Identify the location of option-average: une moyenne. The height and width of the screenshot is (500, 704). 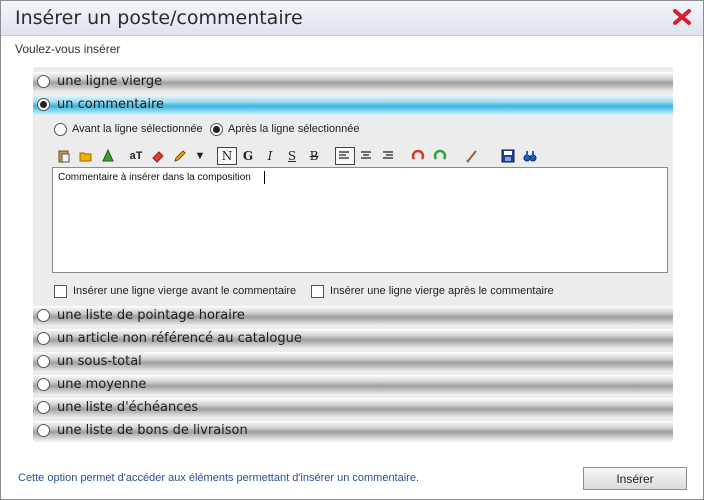
(353, 385).